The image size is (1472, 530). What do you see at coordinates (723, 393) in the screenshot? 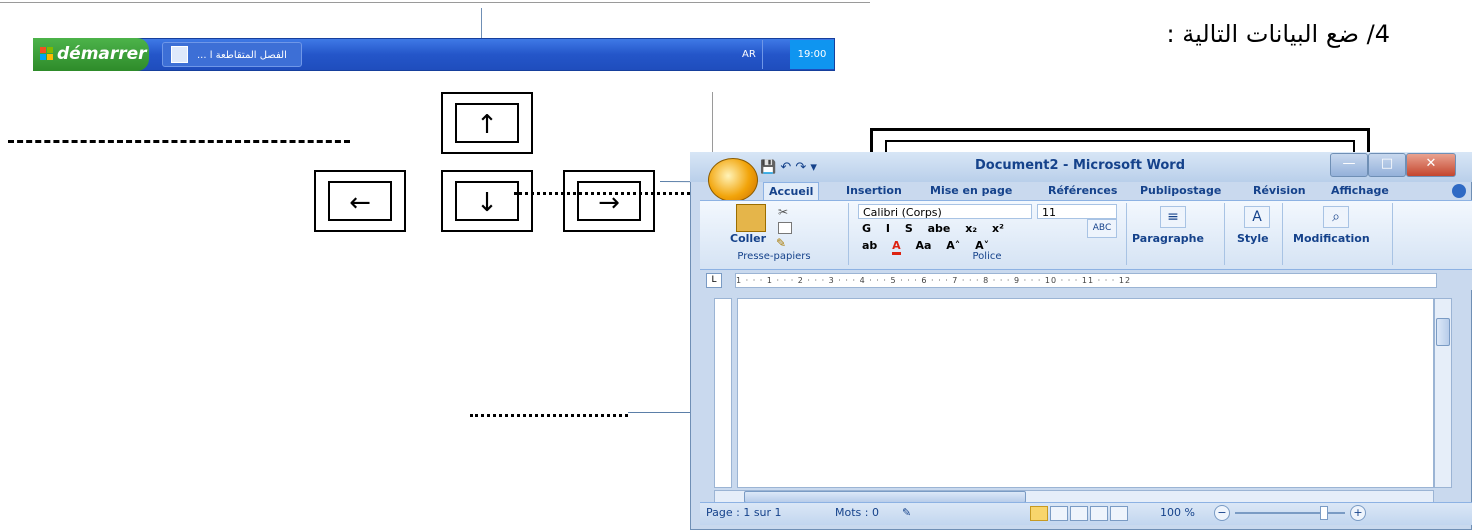
I see `vertical-ruler` at bounding box center [723, 393].